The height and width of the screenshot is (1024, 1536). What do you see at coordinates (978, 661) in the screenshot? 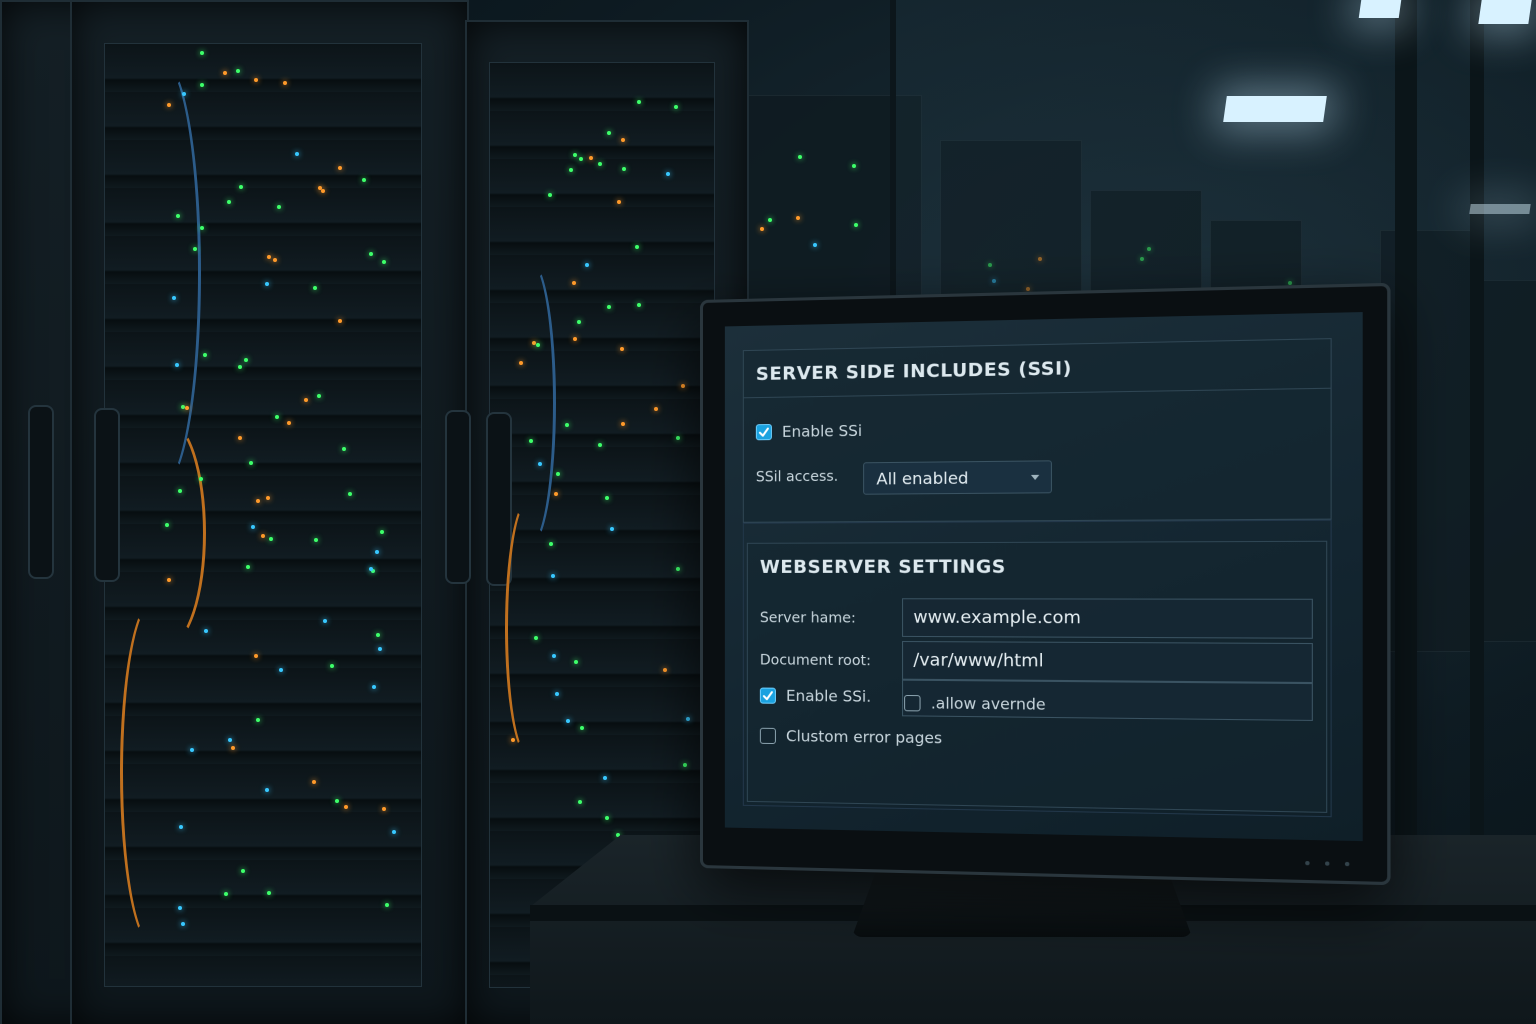
I see `document-root-value: /var/www/html` at bounding box center [978, 661].